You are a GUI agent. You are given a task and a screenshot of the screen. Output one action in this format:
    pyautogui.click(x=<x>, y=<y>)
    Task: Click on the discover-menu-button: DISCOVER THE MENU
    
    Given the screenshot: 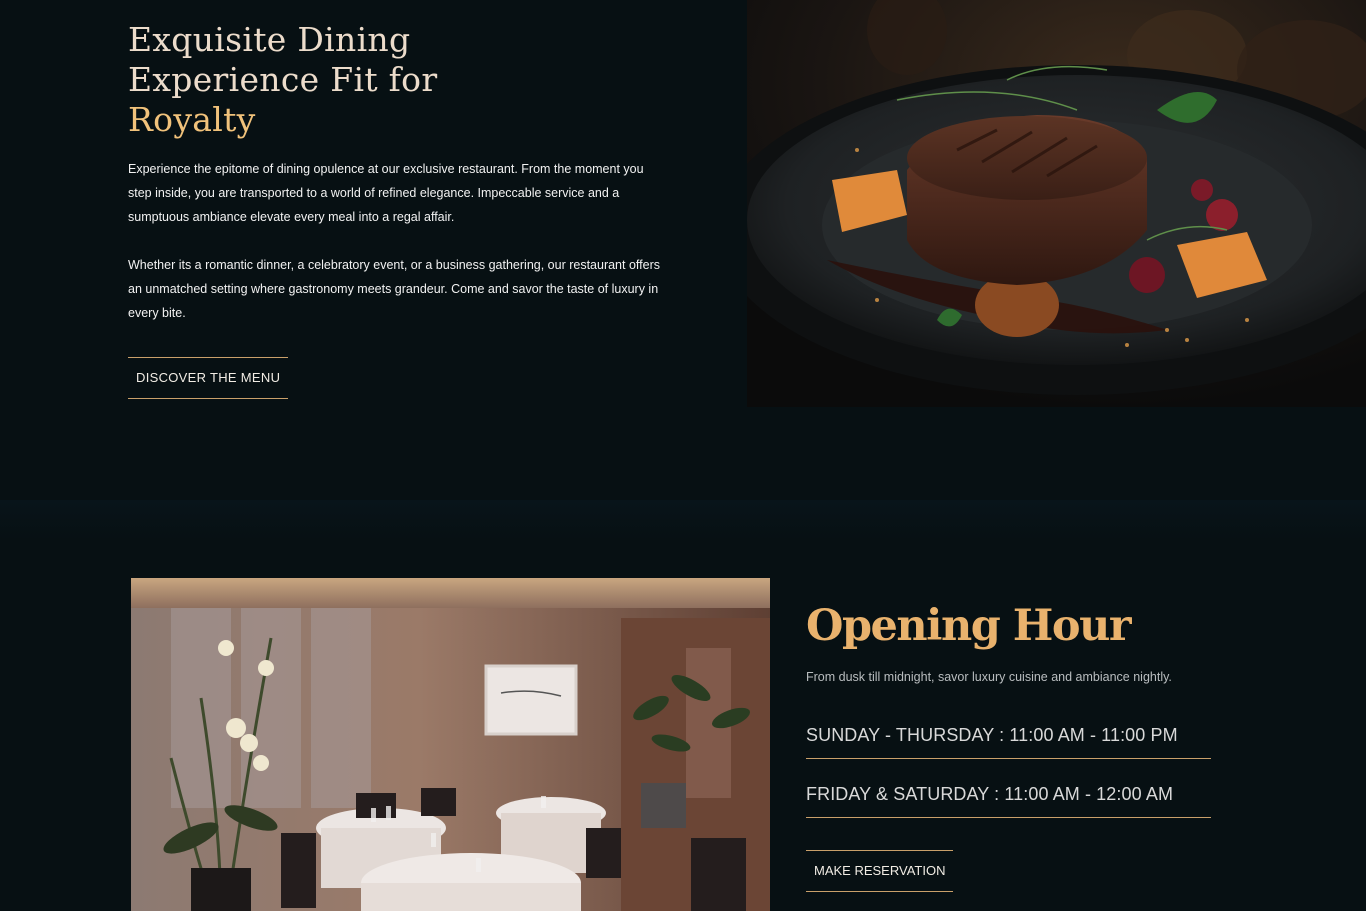 What is the action you would take?
    pyautogui.click(x=208, y=378)
    